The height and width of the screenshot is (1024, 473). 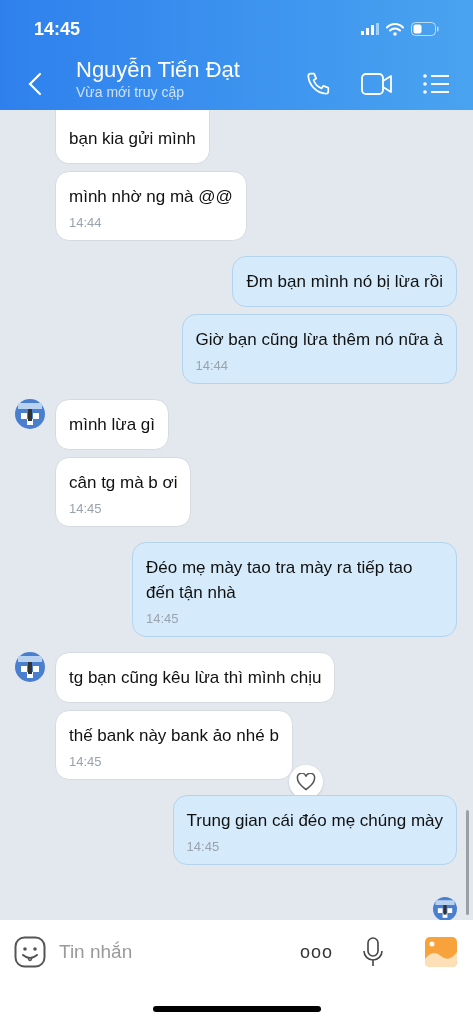 I want to click on message-text: mình nhờ ng mà @@, so click(x=151, y=197).